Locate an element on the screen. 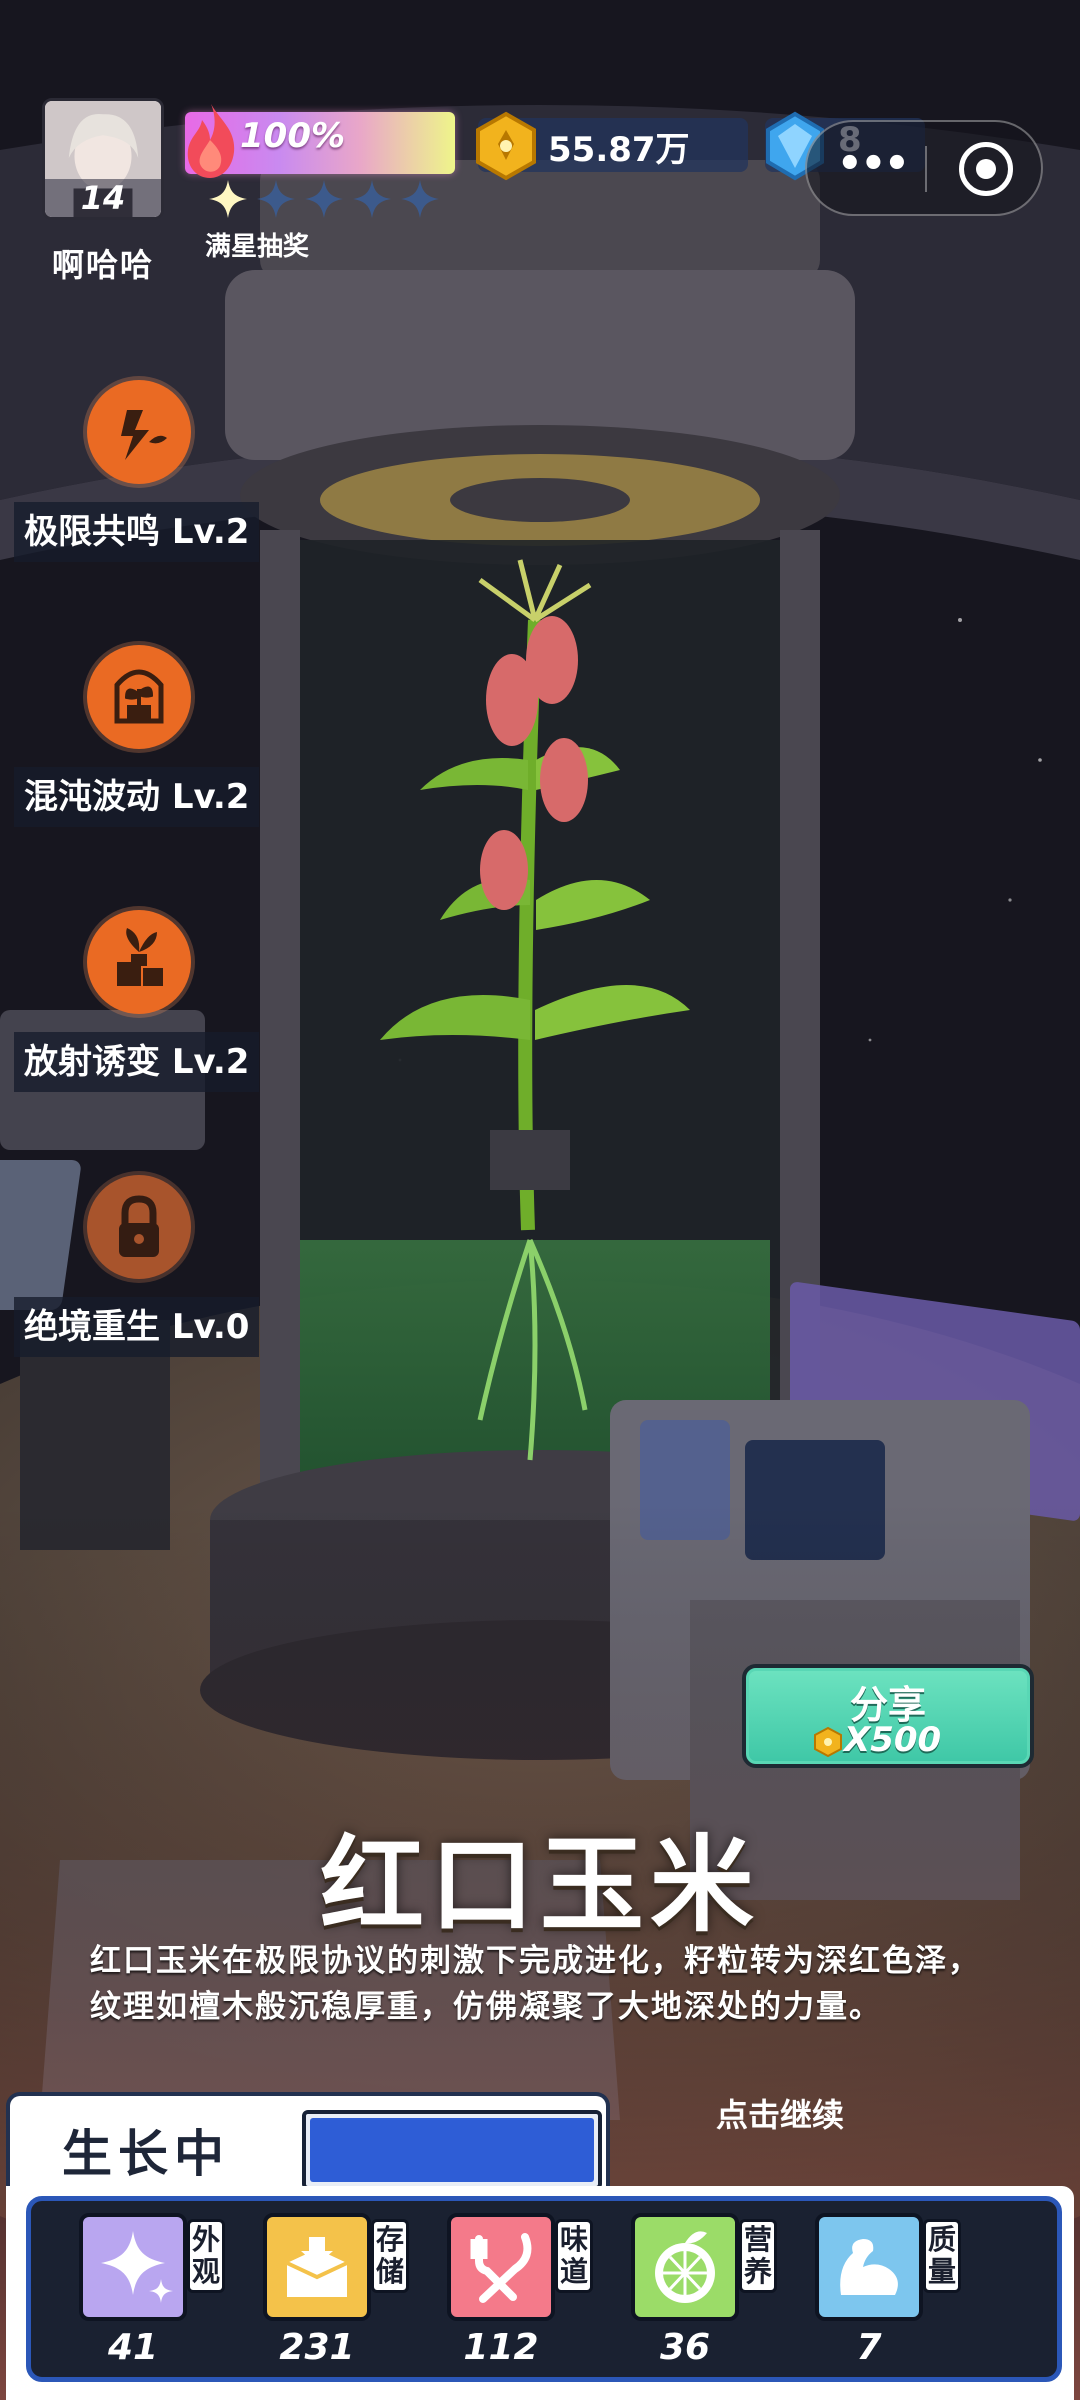 The height and width of the screenshot is (2400, 1080). growth-status-tab: 生长中 is located at coordinates (308, 2145).